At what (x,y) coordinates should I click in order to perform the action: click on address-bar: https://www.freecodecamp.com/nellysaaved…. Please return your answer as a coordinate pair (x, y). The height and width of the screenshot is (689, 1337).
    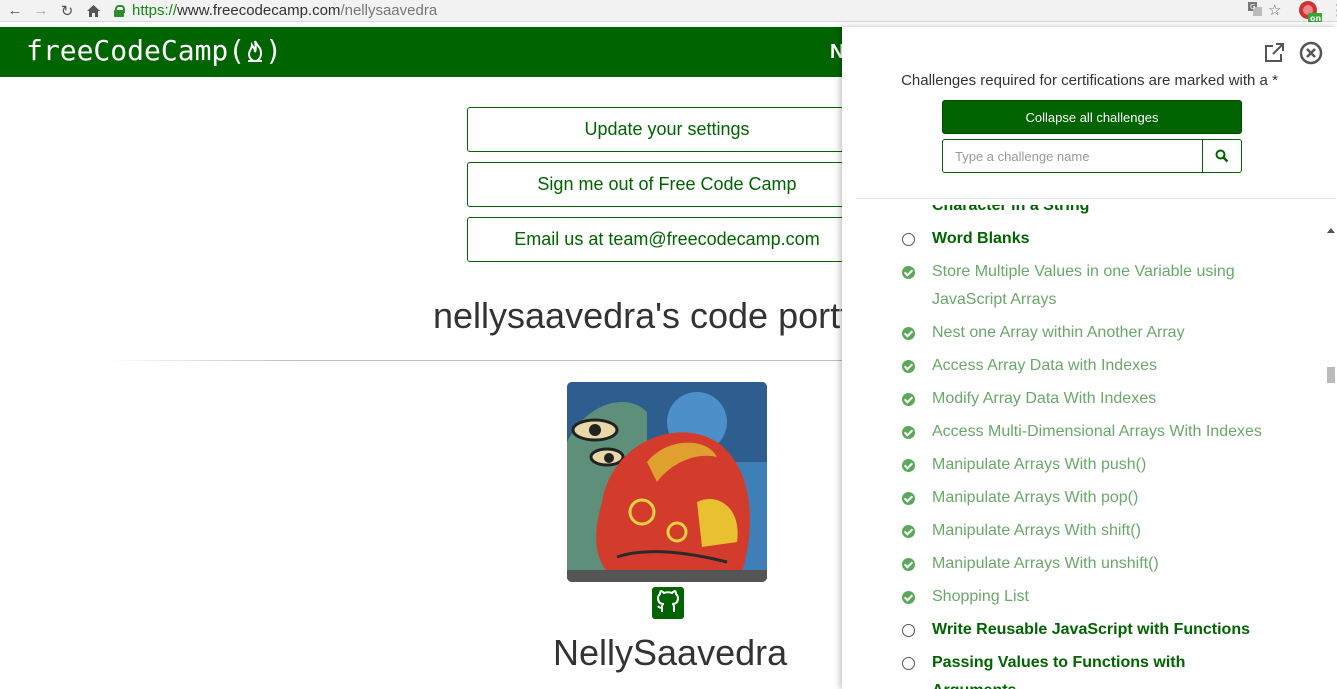
    Looking at the image, I should click on (275, 10).